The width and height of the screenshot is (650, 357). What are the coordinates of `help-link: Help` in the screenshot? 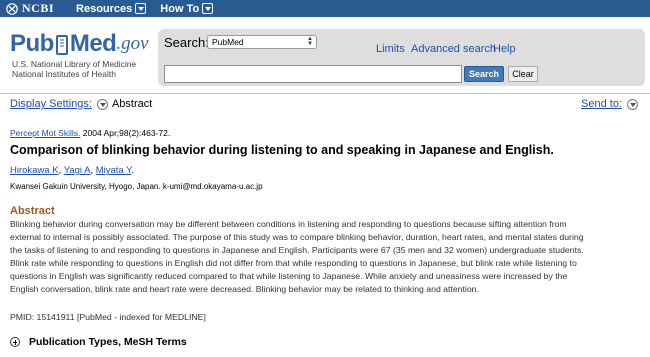 It's located at (504, 49).